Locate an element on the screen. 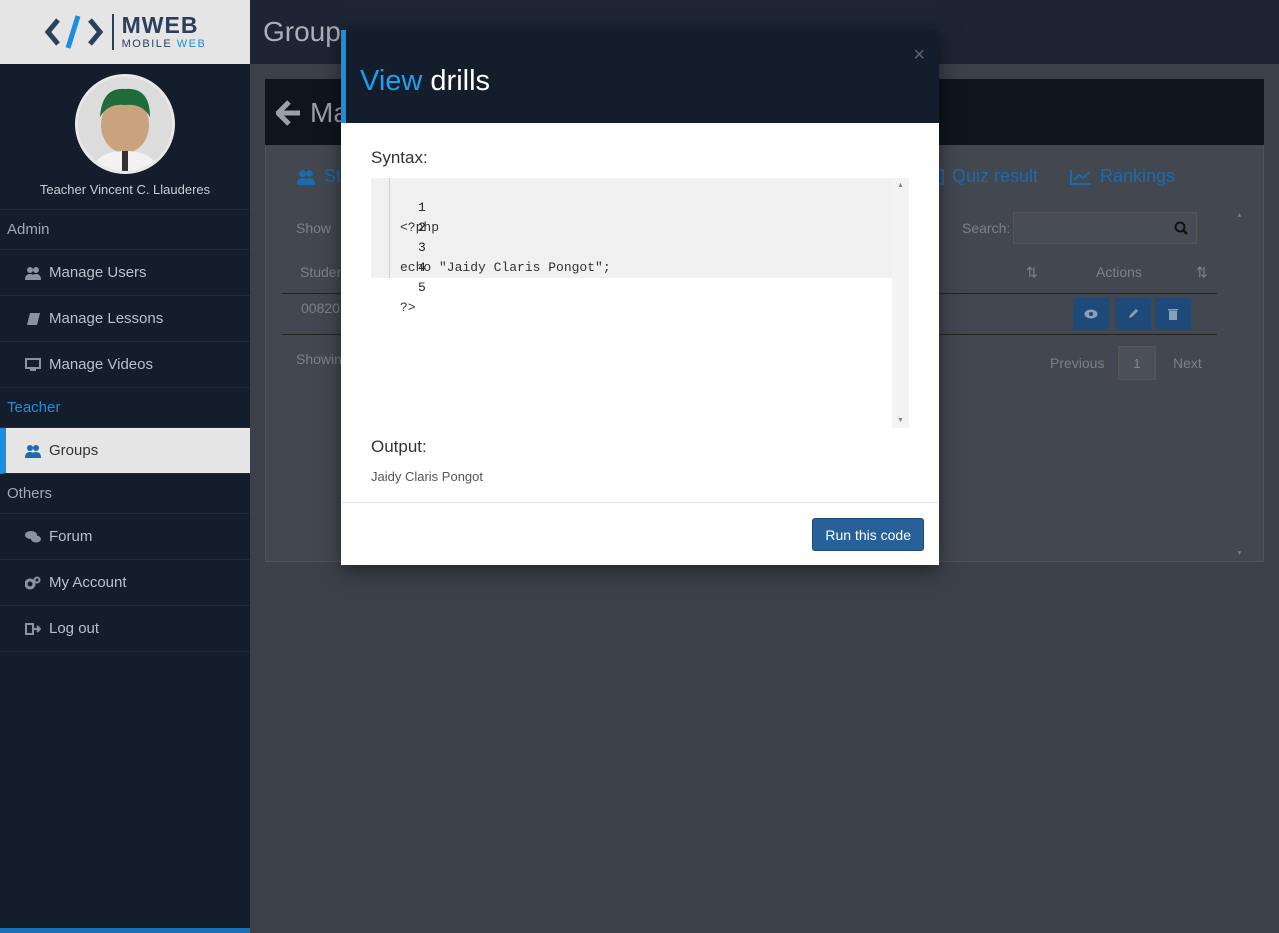 This screenshot has width=1279, height=933. eye-icon is located at coordinates (1091, 314).